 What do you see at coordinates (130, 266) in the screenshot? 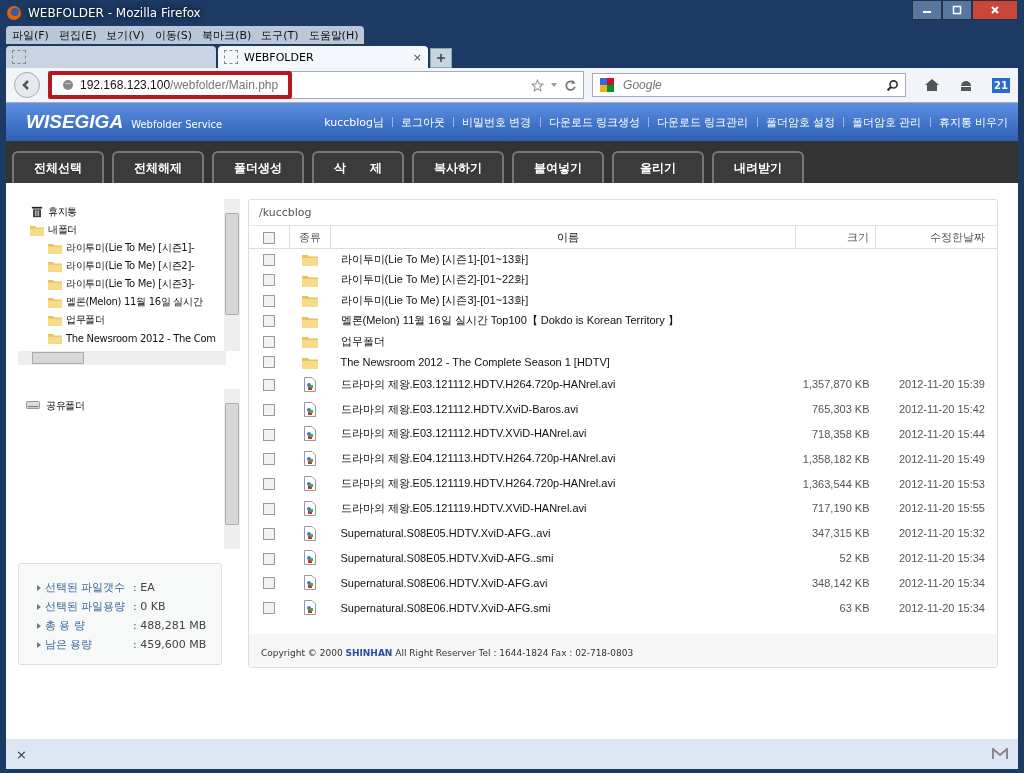
I see `tree-item: 라이투미(Lie To Me) [시즌2]-` at bounding box center [130, 266].